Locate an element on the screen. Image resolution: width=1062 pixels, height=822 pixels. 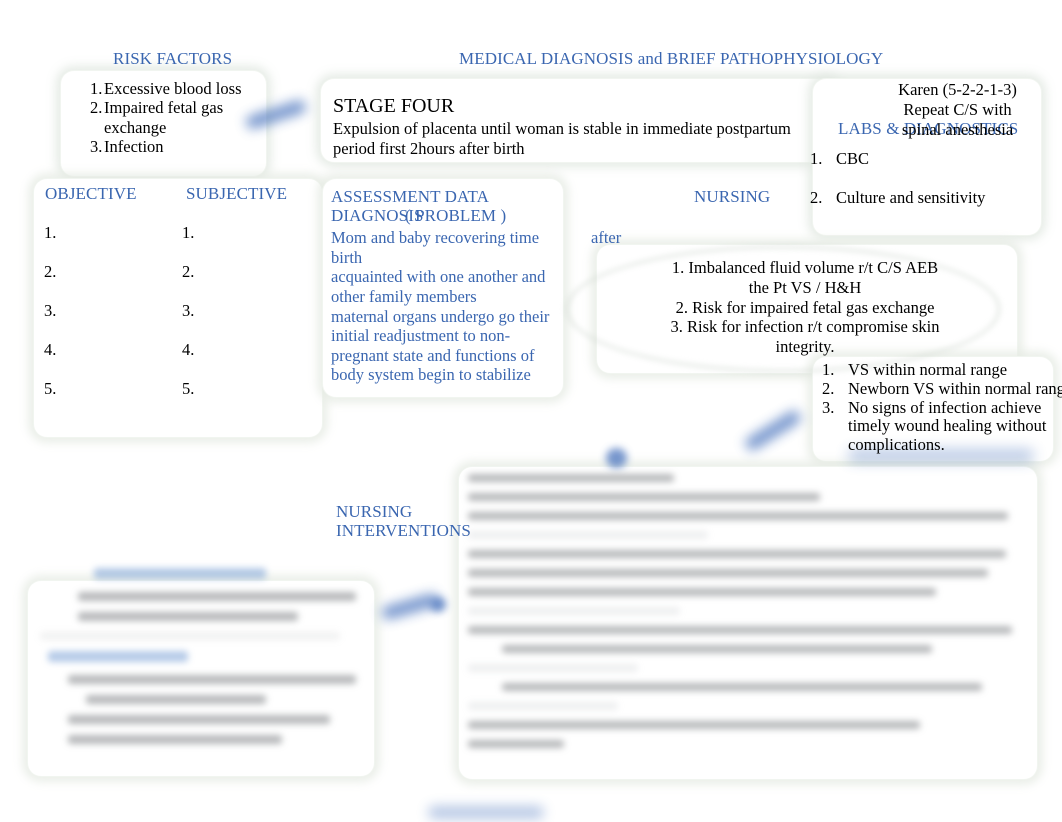
patient-procedure-line2: spinal anesthesia is located at coordinates (957, 129).